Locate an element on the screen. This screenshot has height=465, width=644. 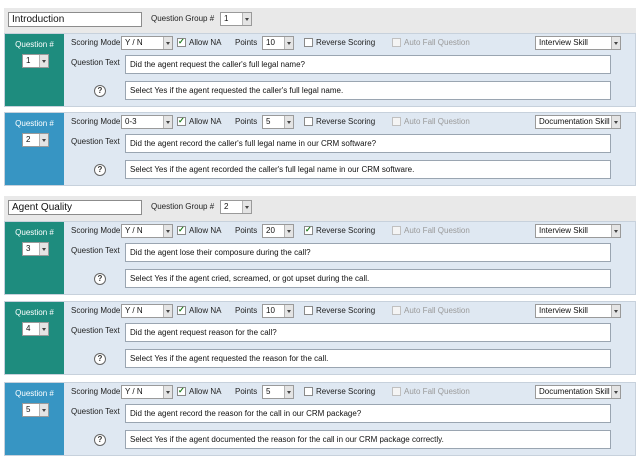
group-name-input: Agent Quality is located at coordinates (75, 207).